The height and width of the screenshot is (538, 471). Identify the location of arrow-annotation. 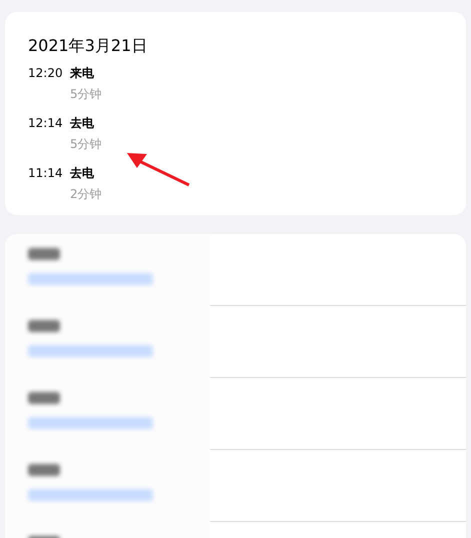
(158, 169).